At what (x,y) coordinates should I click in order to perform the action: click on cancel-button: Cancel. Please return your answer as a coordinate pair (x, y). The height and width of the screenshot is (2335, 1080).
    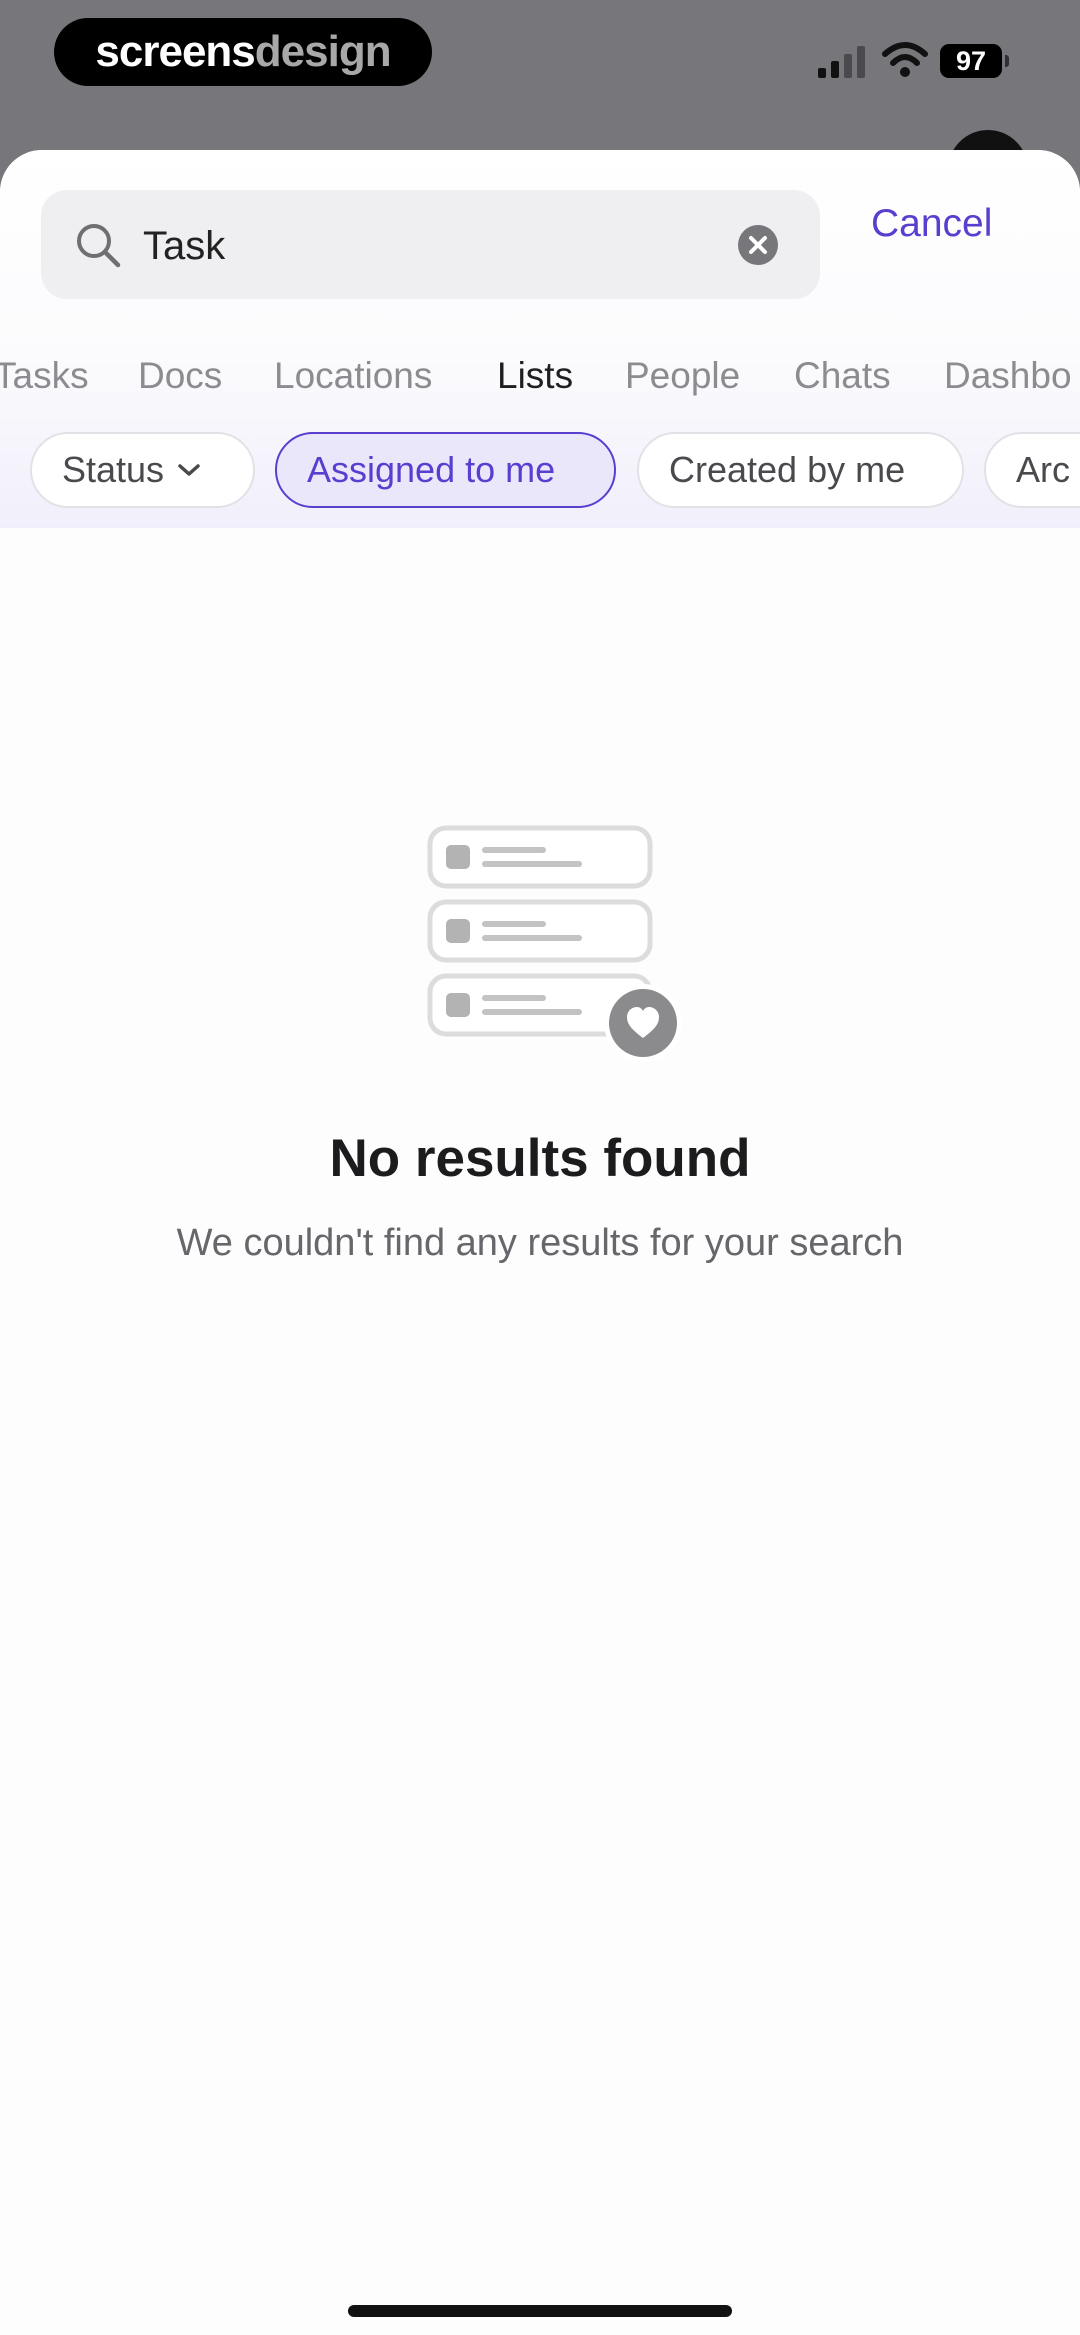
    Looking at the image, I should click on (931, 224).